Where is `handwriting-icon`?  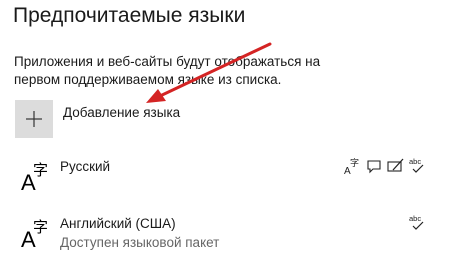
handwriting-icon is located at coordinates (395, 165).